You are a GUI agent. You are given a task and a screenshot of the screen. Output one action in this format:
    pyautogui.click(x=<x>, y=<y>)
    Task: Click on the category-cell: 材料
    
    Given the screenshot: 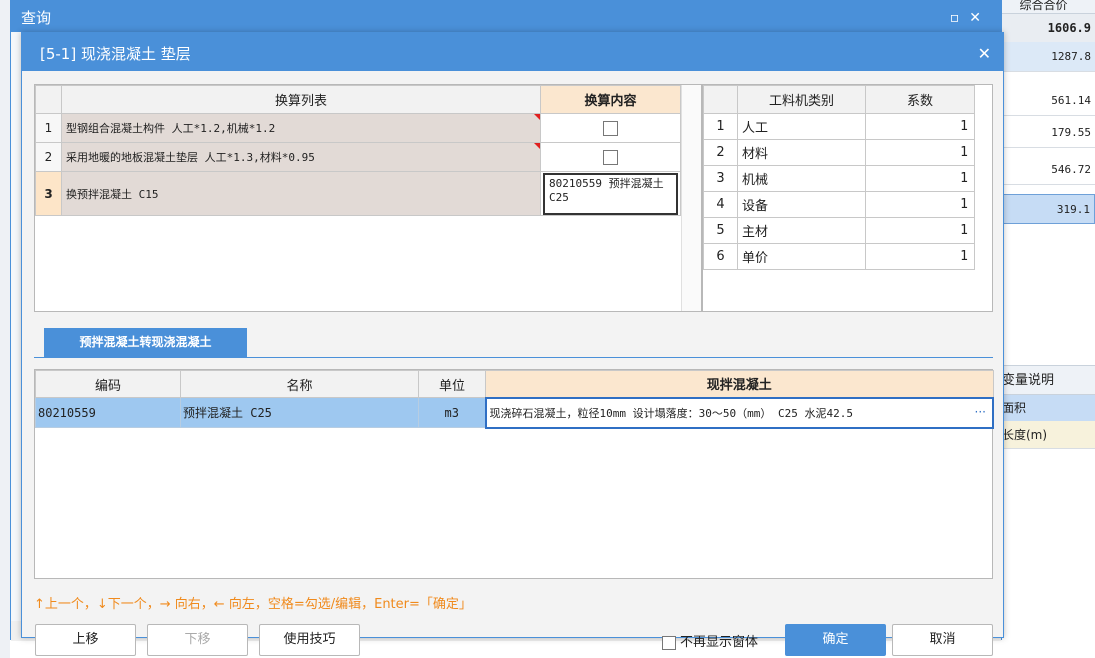 What is the action you would take?
    pyautogui.click(x=801, y=152)
    